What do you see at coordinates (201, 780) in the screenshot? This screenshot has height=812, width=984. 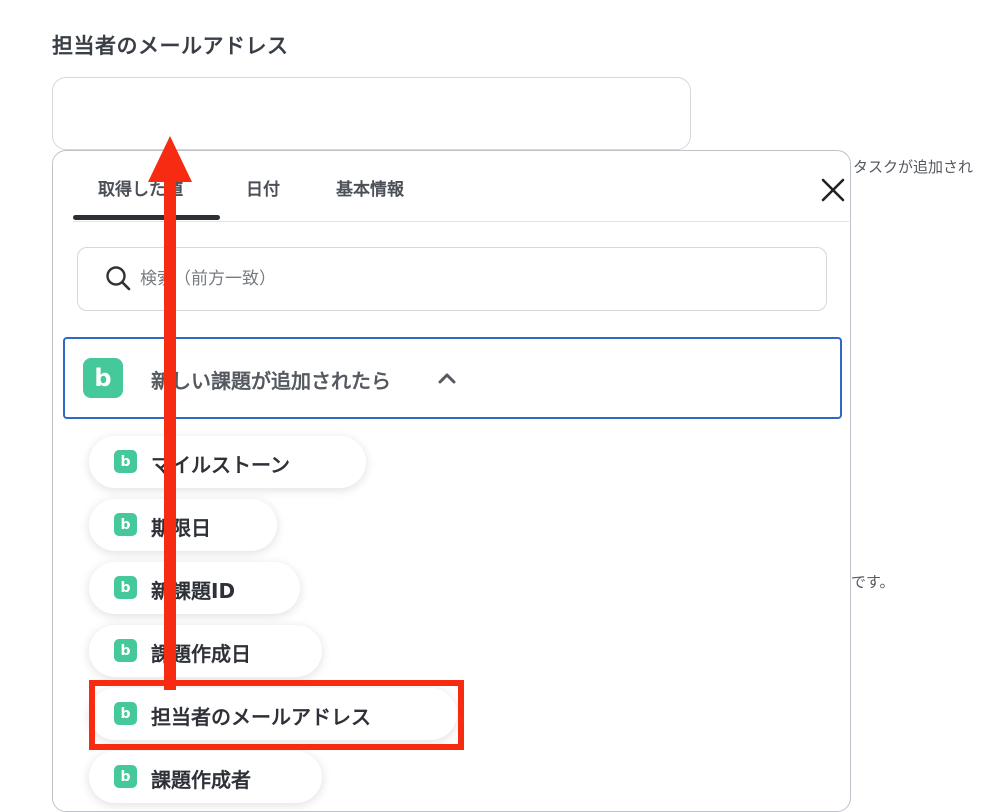 I see `list-item-label: 課題作成者` at bounding box center [201, 780].